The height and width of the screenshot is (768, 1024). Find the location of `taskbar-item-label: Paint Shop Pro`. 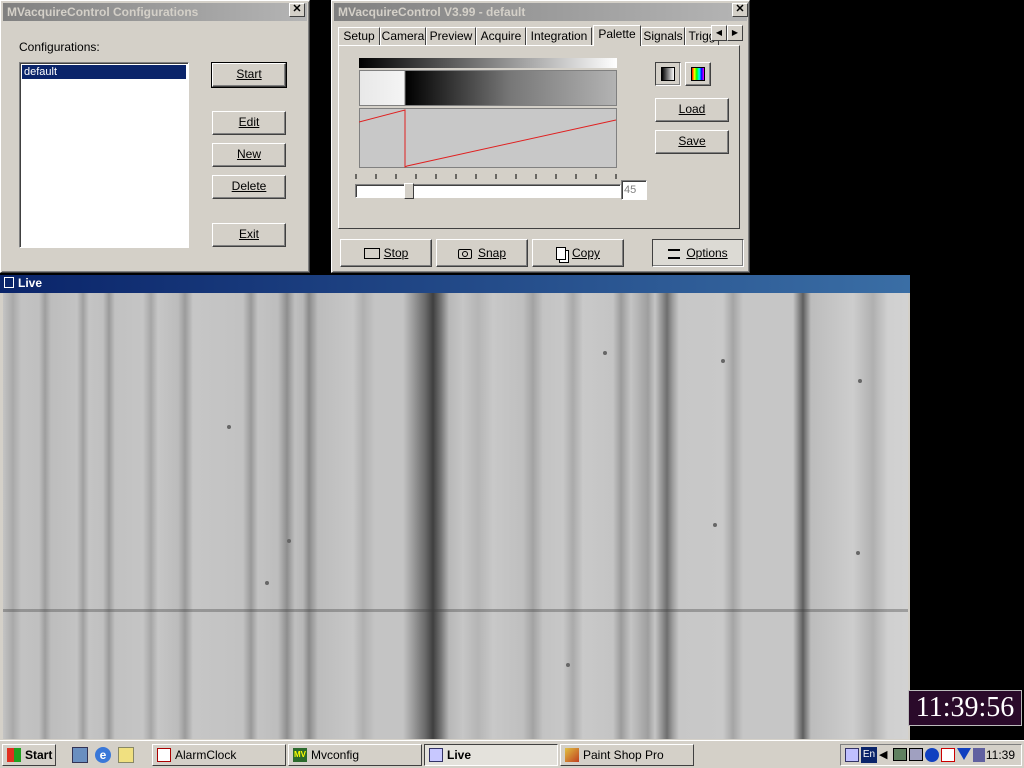

taskbar-item-label: Paint Shop Pro is located at coordinates (623, 755).